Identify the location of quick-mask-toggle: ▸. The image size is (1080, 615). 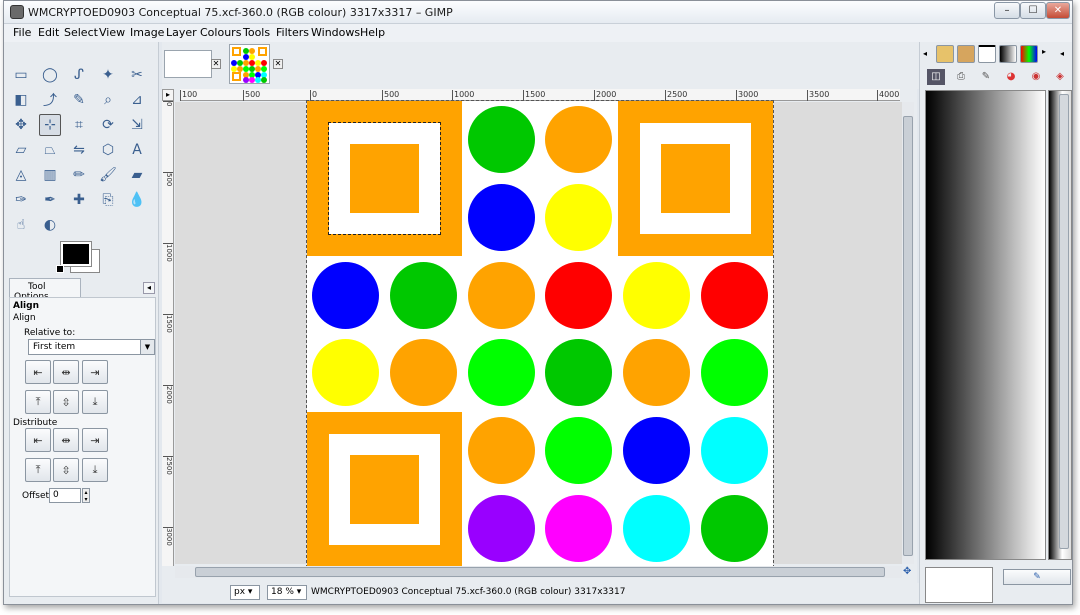
(168, 95).